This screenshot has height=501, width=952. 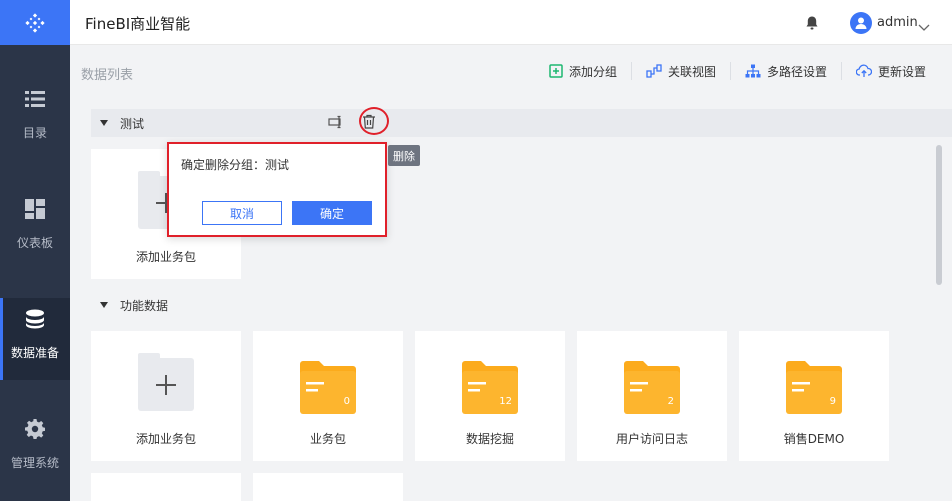 I want to click on sidebar: 目录 仪表板 数据准备 管理系统, so click(x=35, y=250).